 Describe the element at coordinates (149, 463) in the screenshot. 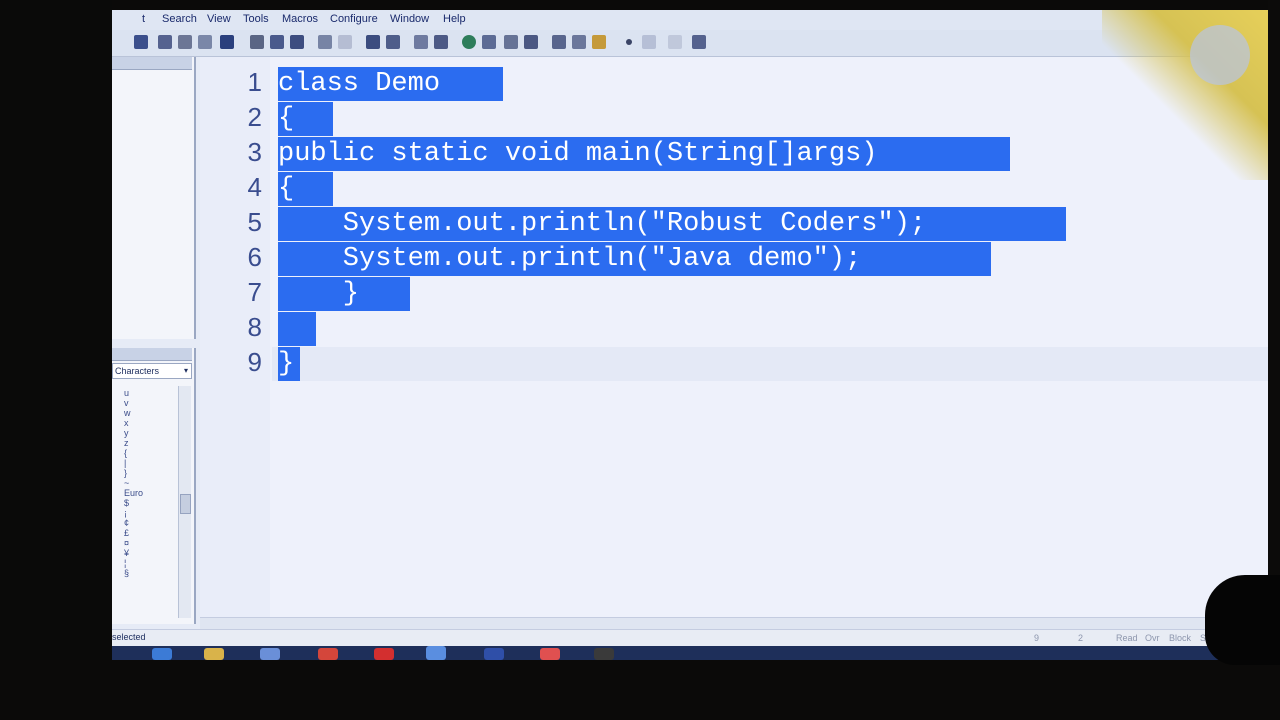

I see `character-item: |` at that location.